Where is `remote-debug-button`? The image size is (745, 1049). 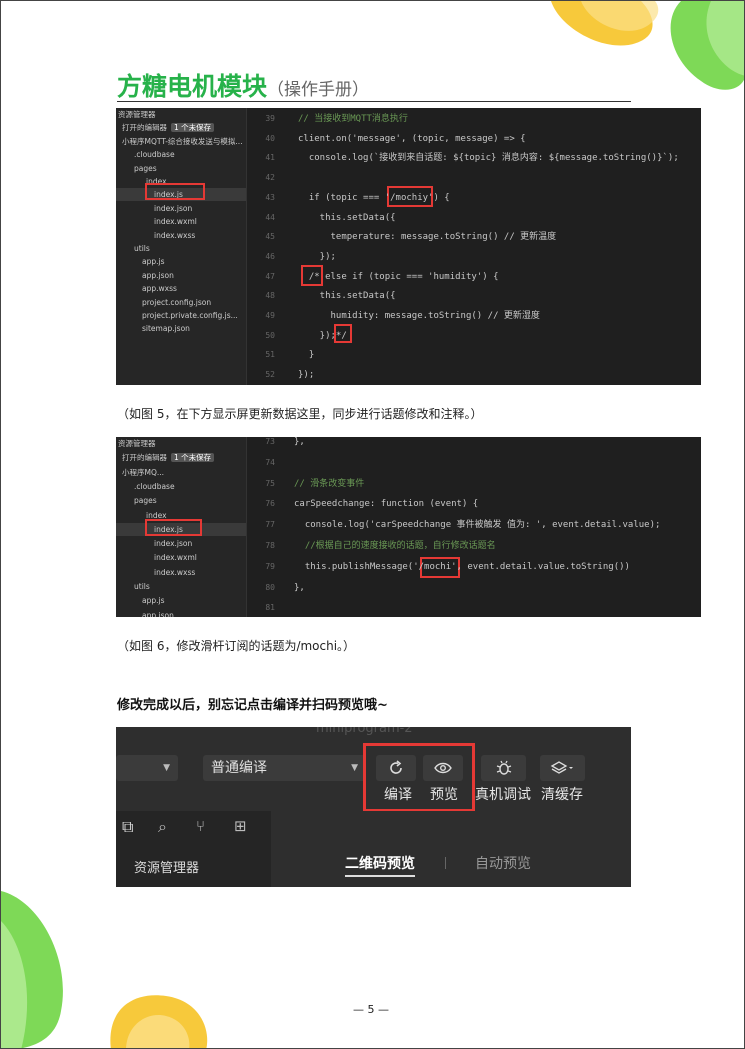
remote-debug-button is located at coordinates (503, 768).